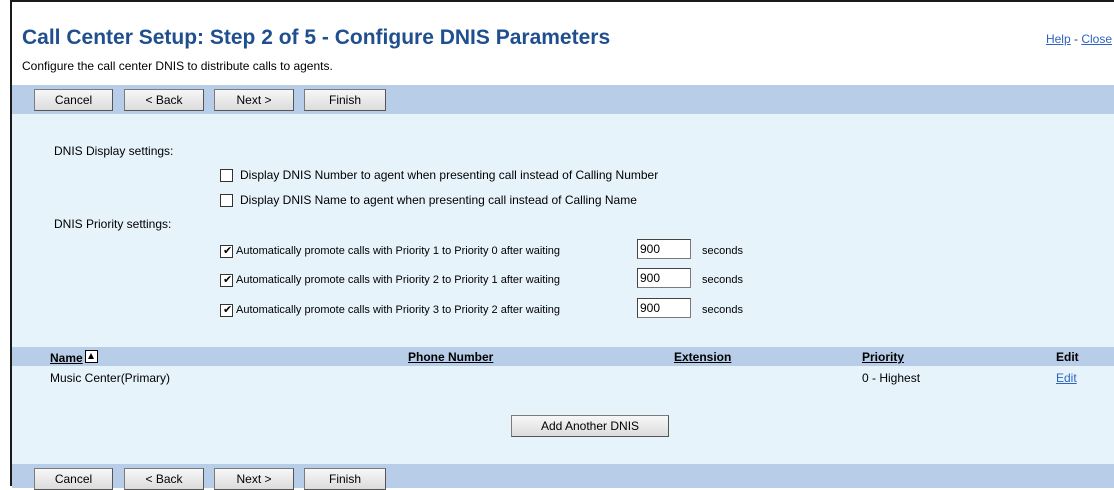  I want to click on priority-rule-2-checkbox: ✔, so click(226, 280).